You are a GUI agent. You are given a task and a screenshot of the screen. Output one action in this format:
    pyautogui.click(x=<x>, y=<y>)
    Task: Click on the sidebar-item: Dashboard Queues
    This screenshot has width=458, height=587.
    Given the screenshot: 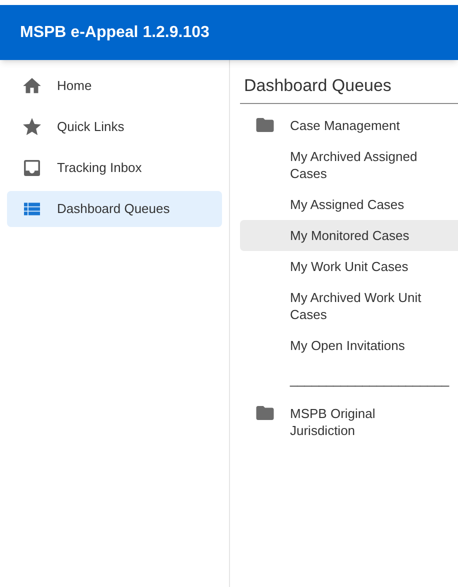 What is the action you would take?
    pyautogui.click(x=114, y=209)
    